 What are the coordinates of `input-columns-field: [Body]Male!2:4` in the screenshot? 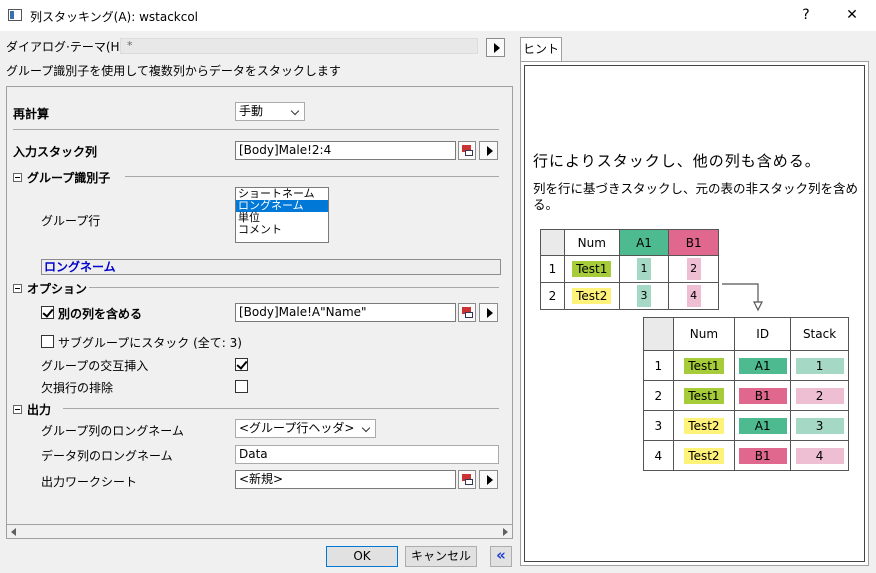 It's located at (345, 150).